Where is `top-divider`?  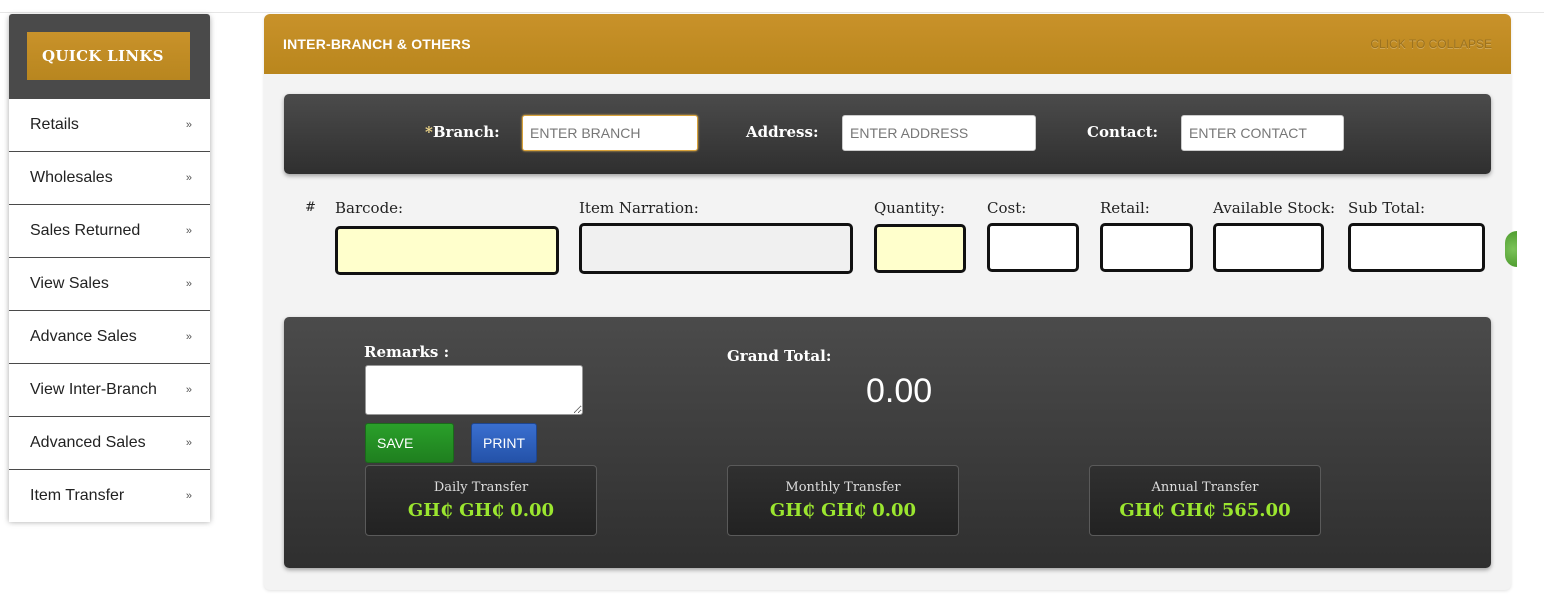 top-divider is located at coordinates (772, 12).